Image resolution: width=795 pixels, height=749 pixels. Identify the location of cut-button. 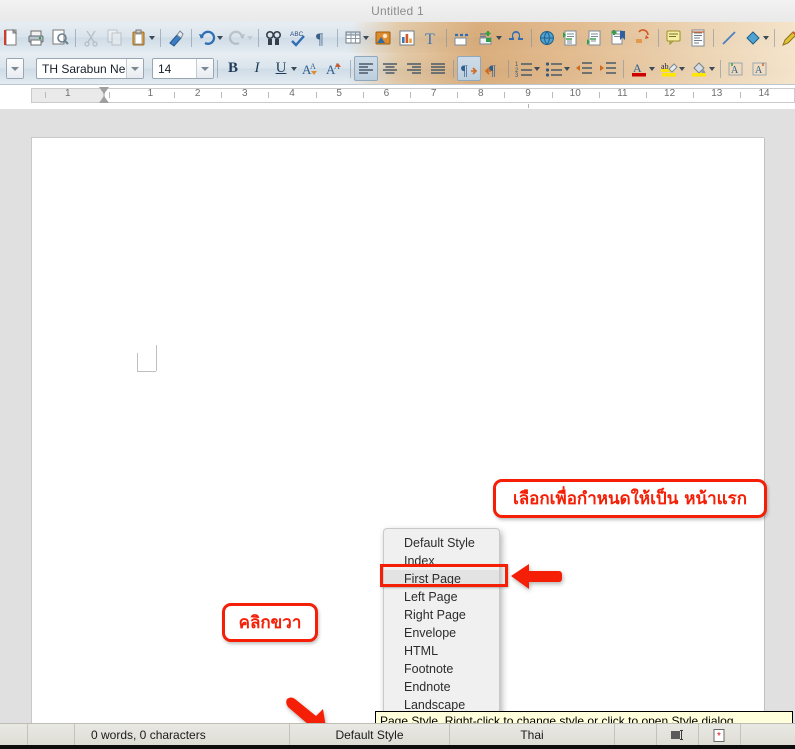
(91, 37).